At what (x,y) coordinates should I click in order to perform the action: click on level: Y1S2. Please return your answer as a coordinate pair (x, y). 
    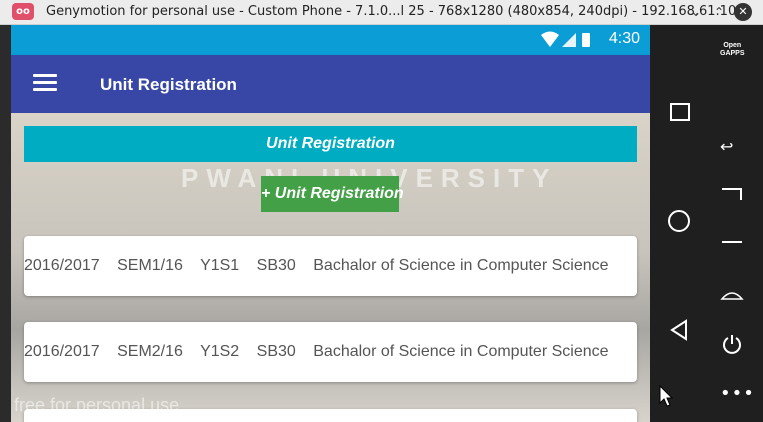
    Looking at the image, I should click on (220, 351).